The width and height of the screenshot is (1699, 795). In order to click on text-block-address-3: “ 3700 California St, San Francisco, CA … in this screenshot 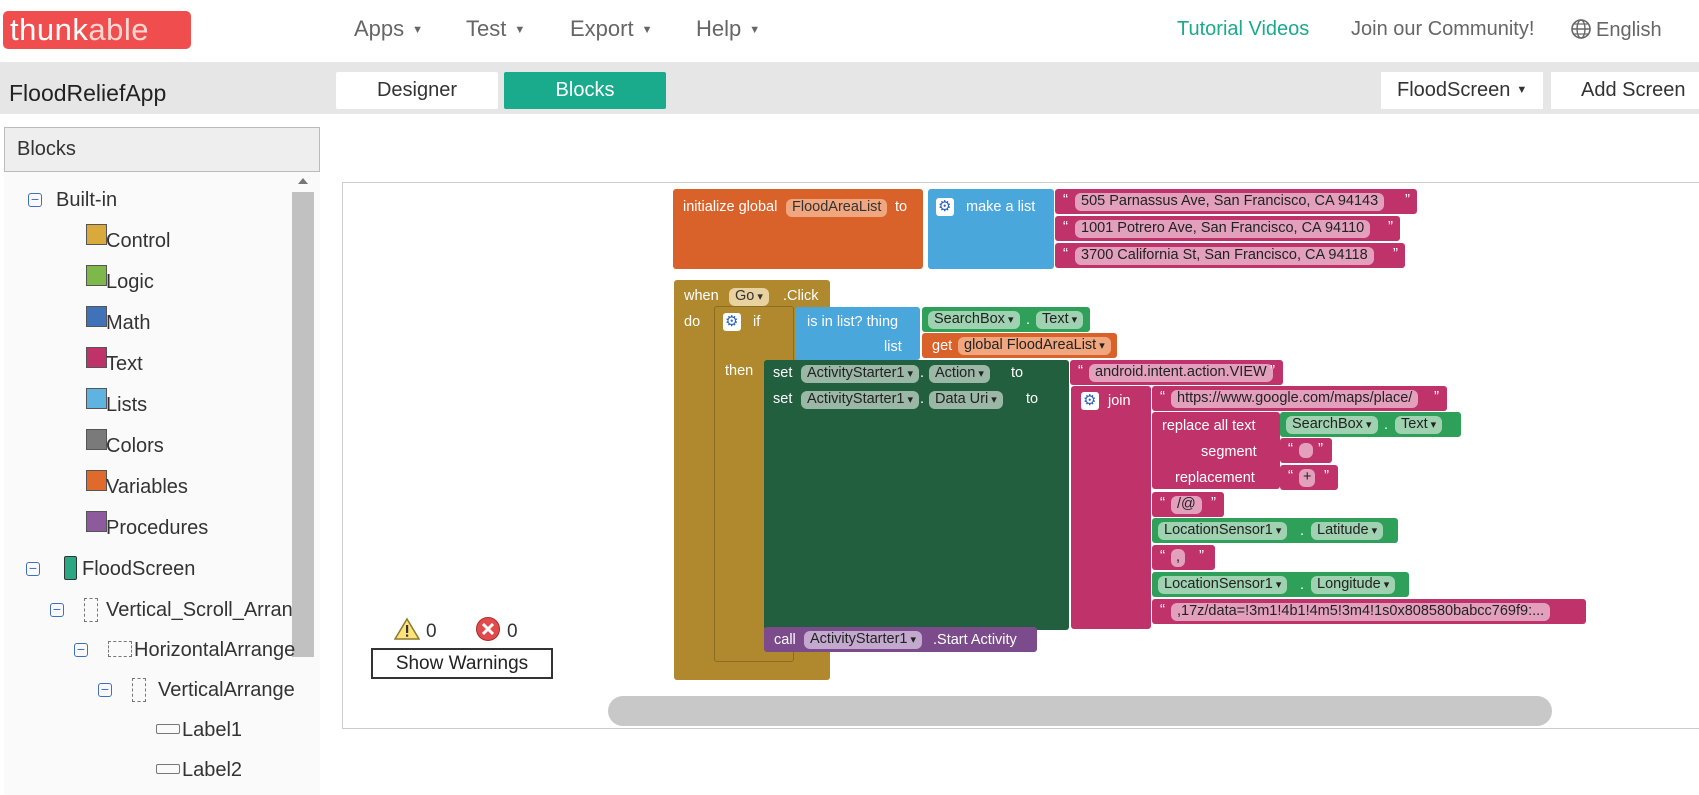, I will do `click(1230, 255)`.